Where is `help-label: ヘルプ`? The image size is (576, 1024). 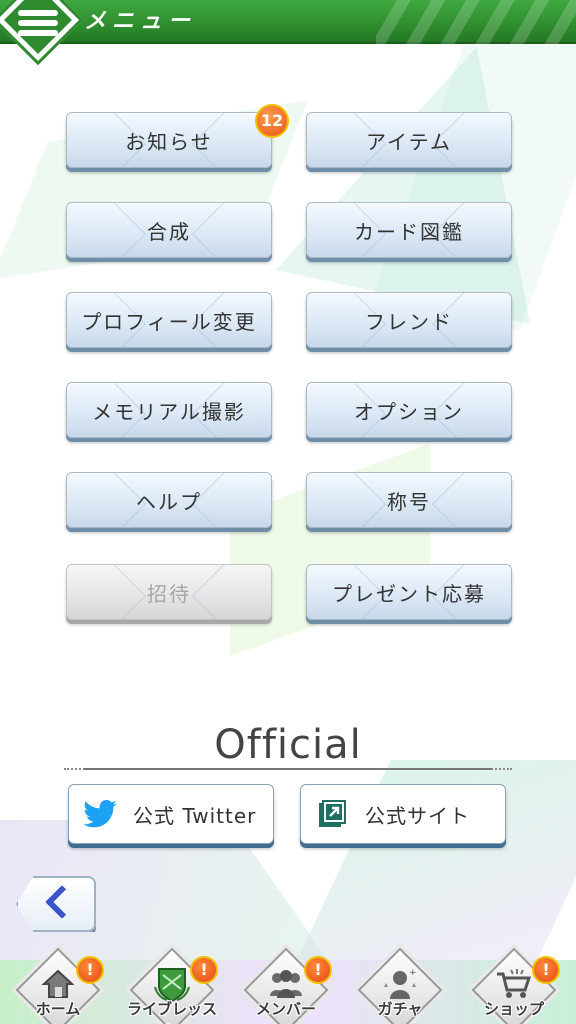 help-label: ヘルプ is located at coordinates (169, 501).